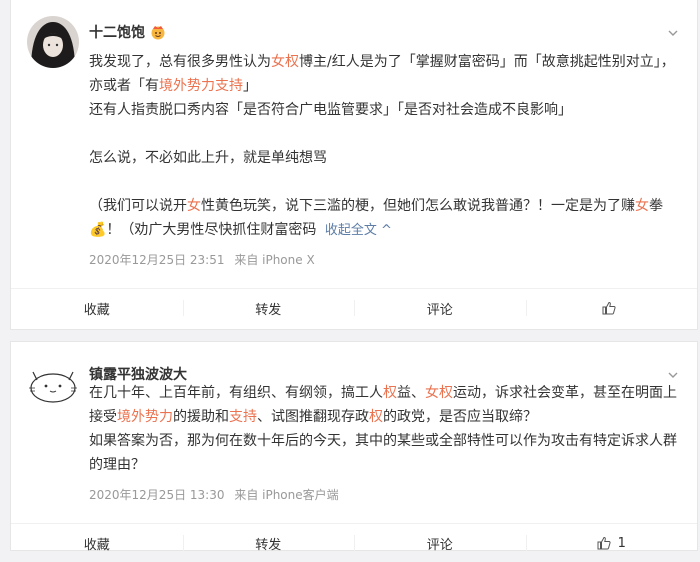 The height and width of the screenshot is (562, 700). I want to click on paragraph: 怎么说，不必如此上升，就是单纯想骂, so click(384, 158).